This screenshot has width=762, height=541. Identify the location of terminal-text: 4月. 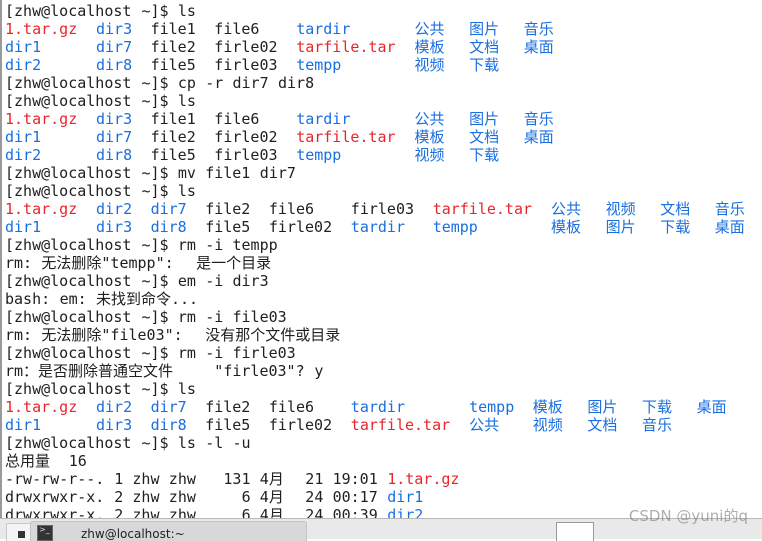
(271, 497).